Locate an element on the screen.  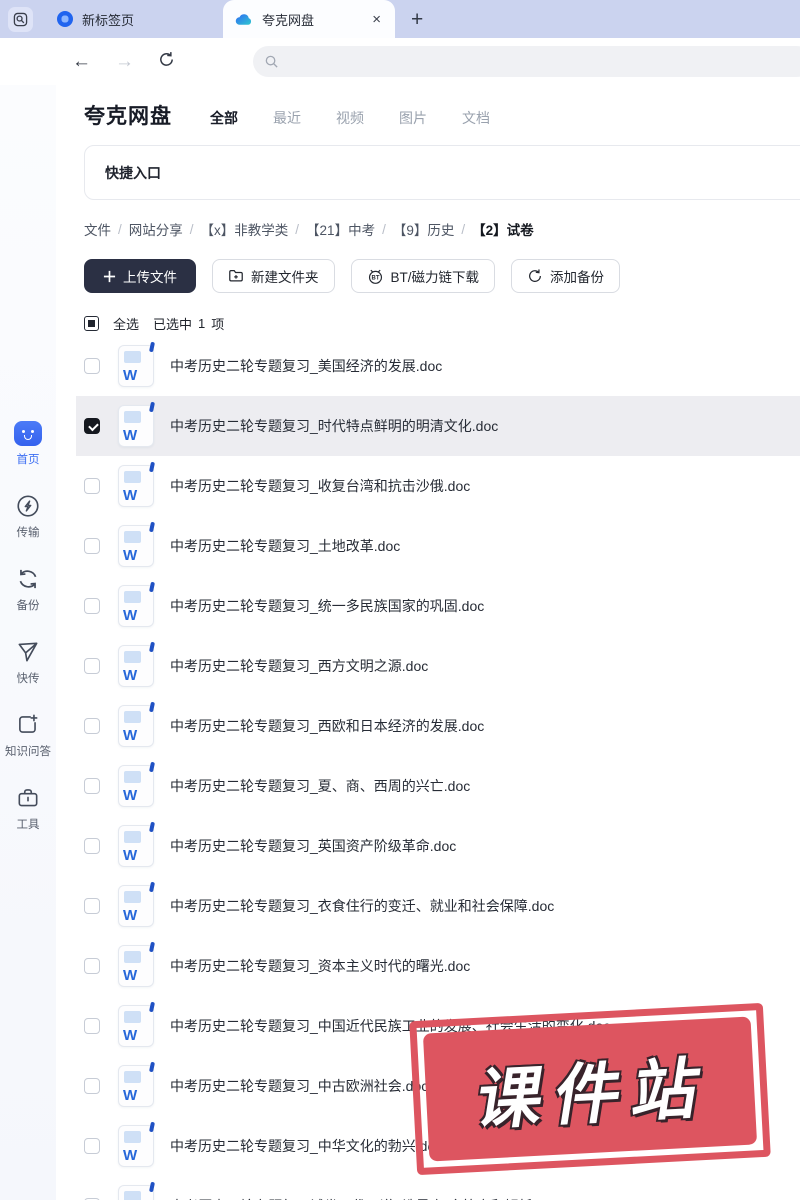
breadcrumb-item: 网站分享 is located at coordinates (156, 229).